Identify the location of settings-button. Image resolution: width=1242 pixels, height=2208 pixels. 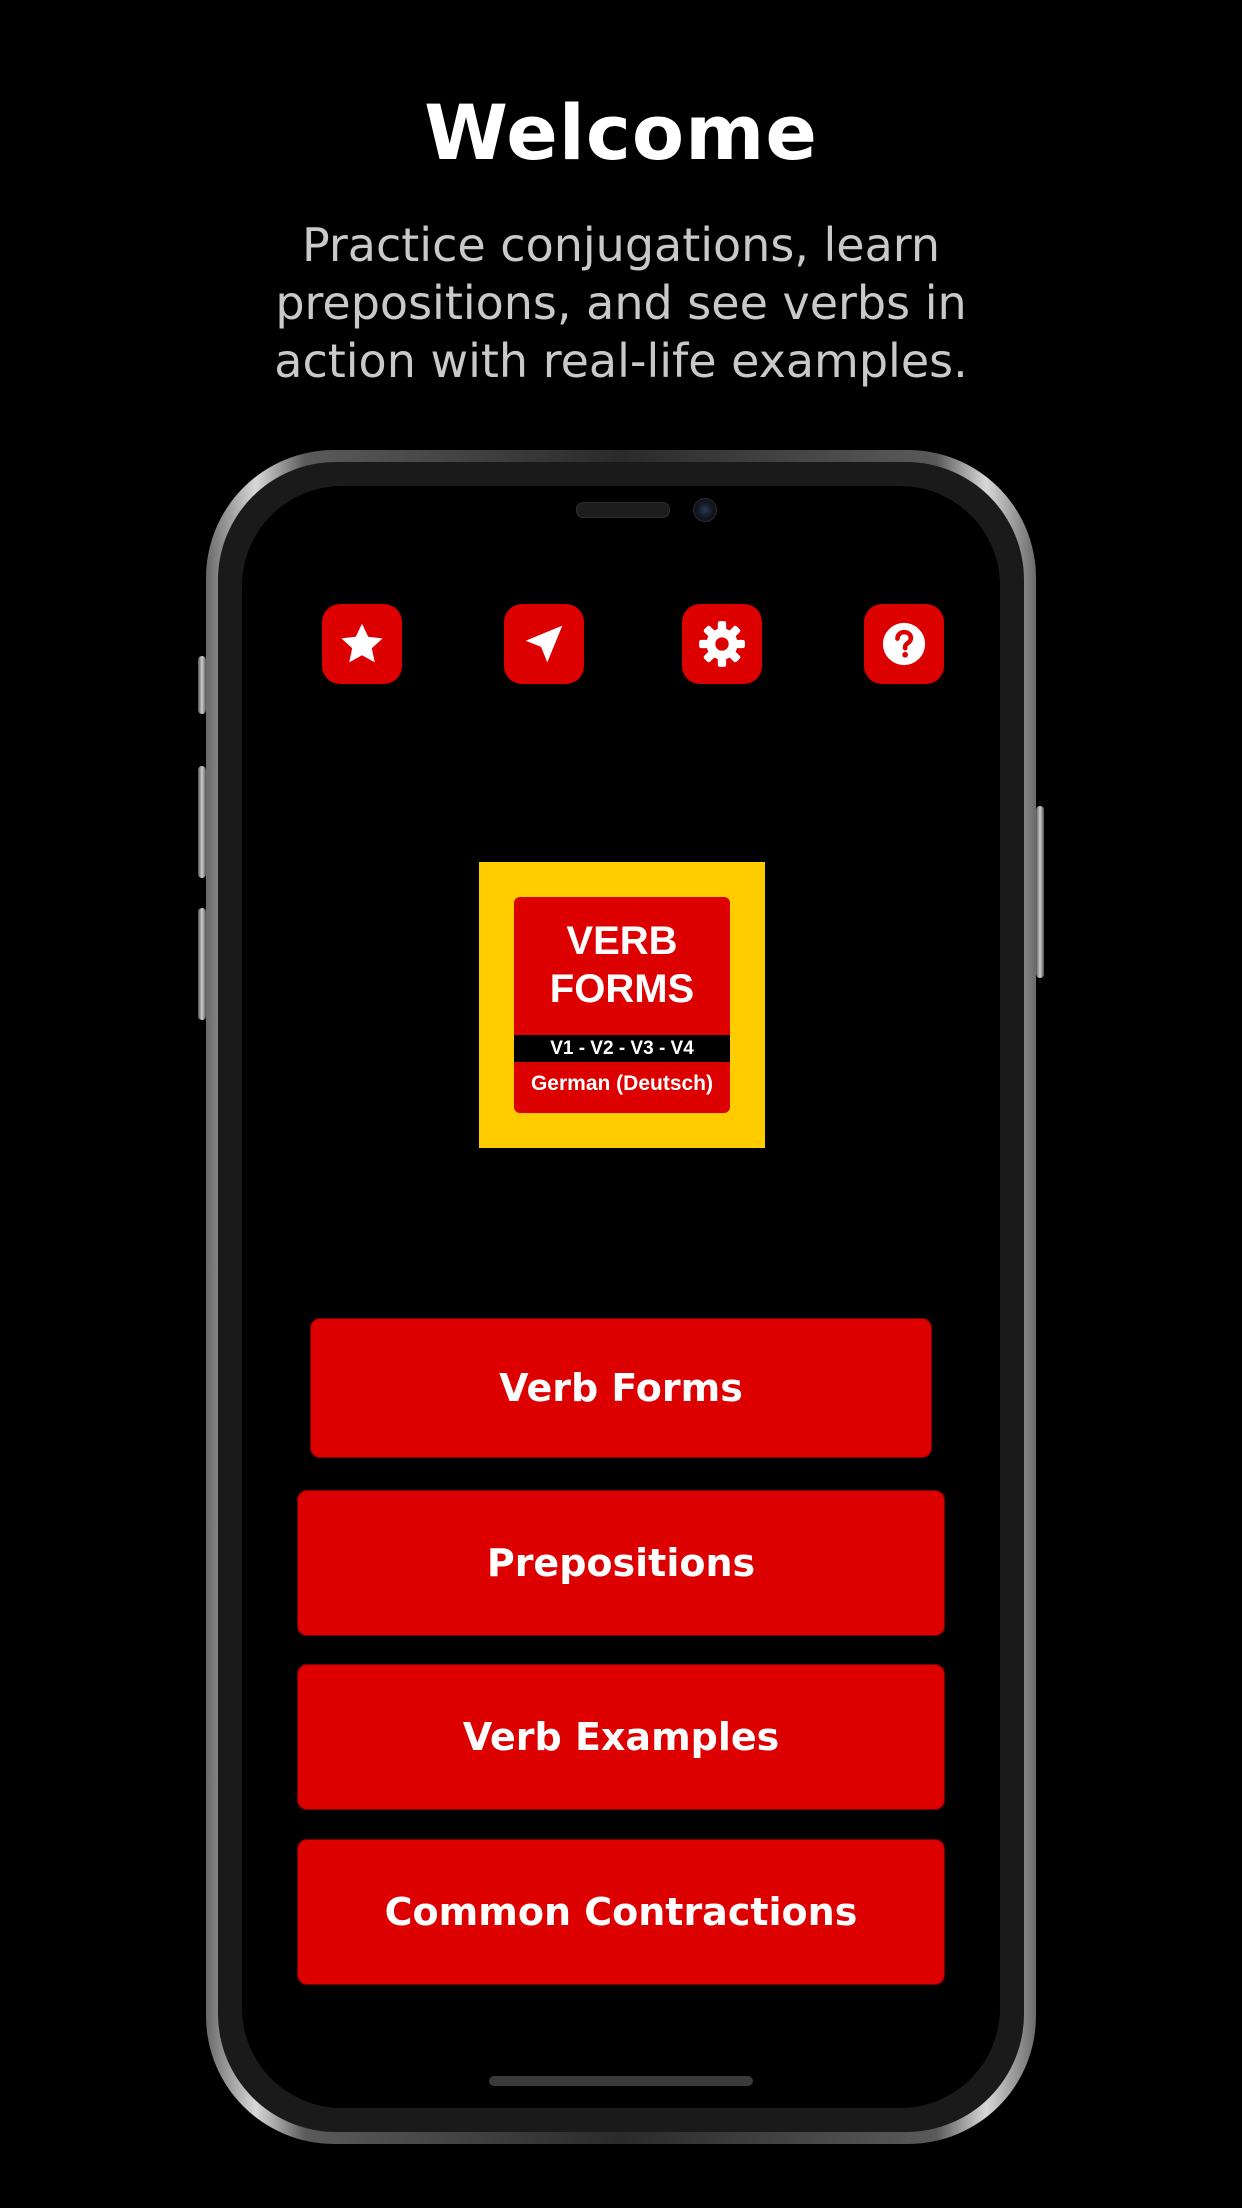
(722, 644).